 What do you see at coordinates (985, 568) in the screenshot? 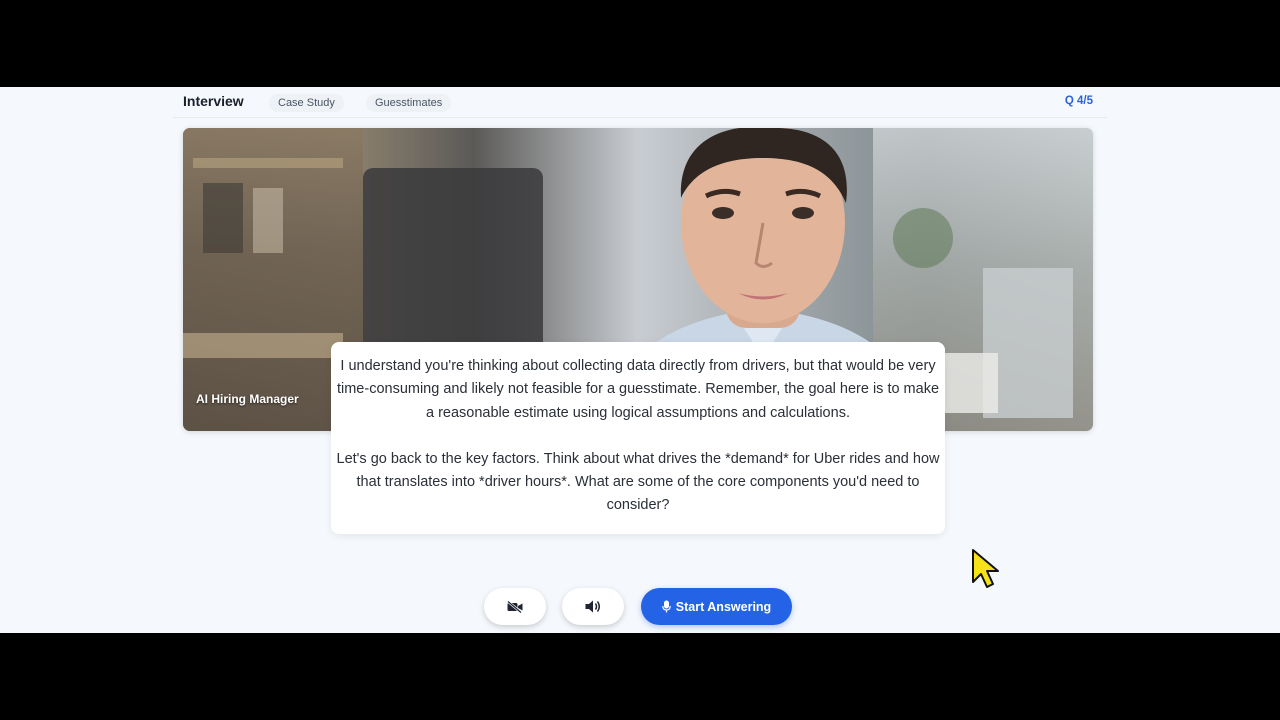
I see `mouse-cursor-icon` at bounding box center [985, 568].